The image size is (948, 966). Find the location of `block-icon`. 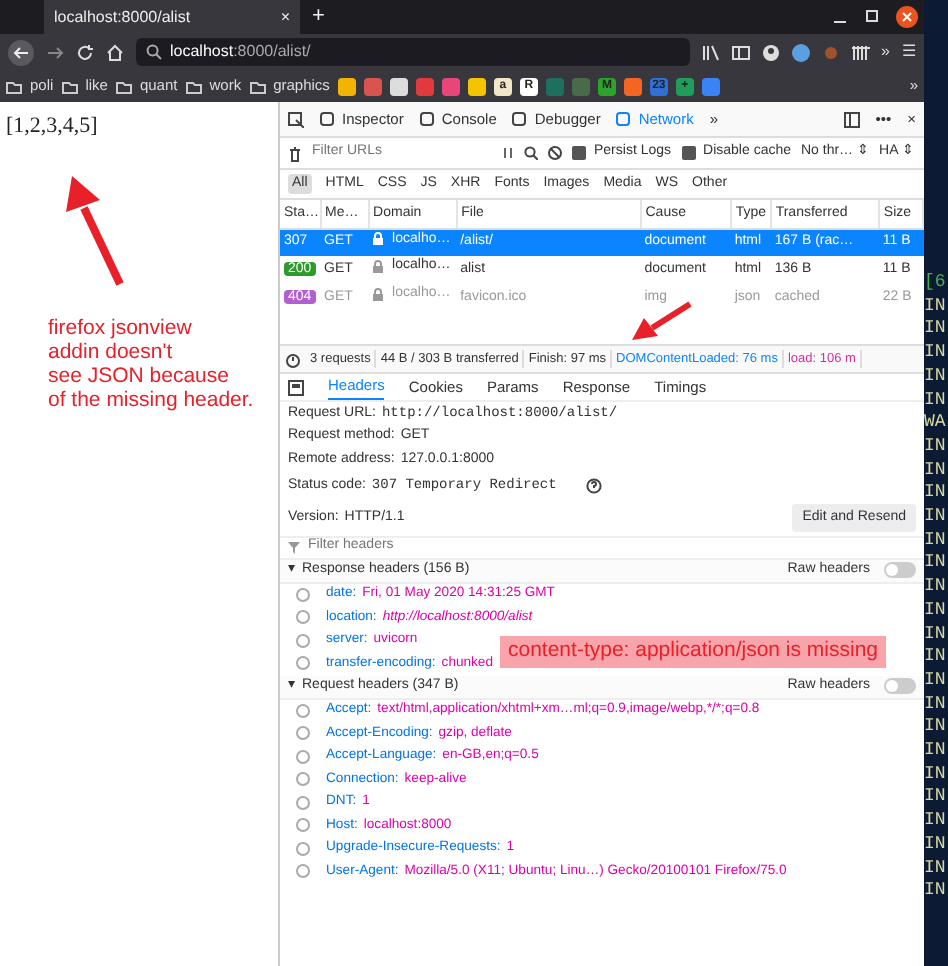

block-icon is located at coordinates (555, 153).